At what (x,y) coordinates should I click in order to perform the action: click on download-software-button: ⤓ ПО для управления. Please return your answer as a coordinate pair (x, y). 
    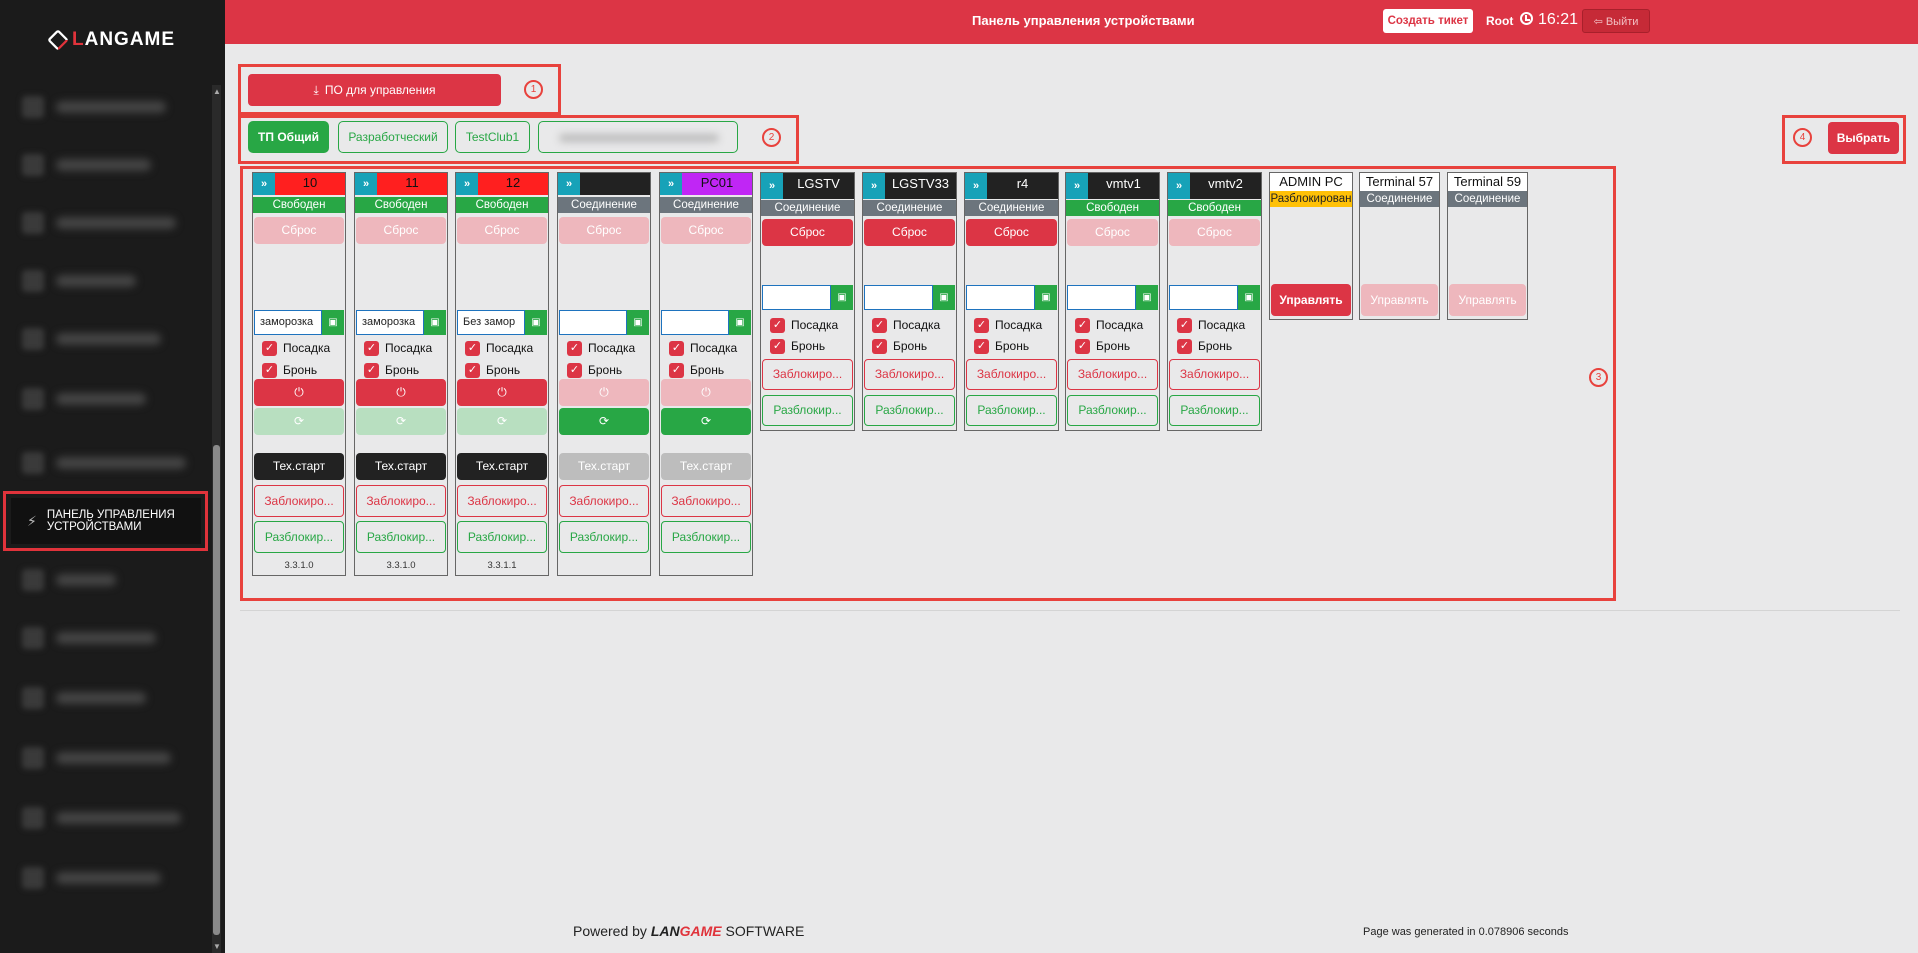
    Looking at the image, I should click on (374, 90).